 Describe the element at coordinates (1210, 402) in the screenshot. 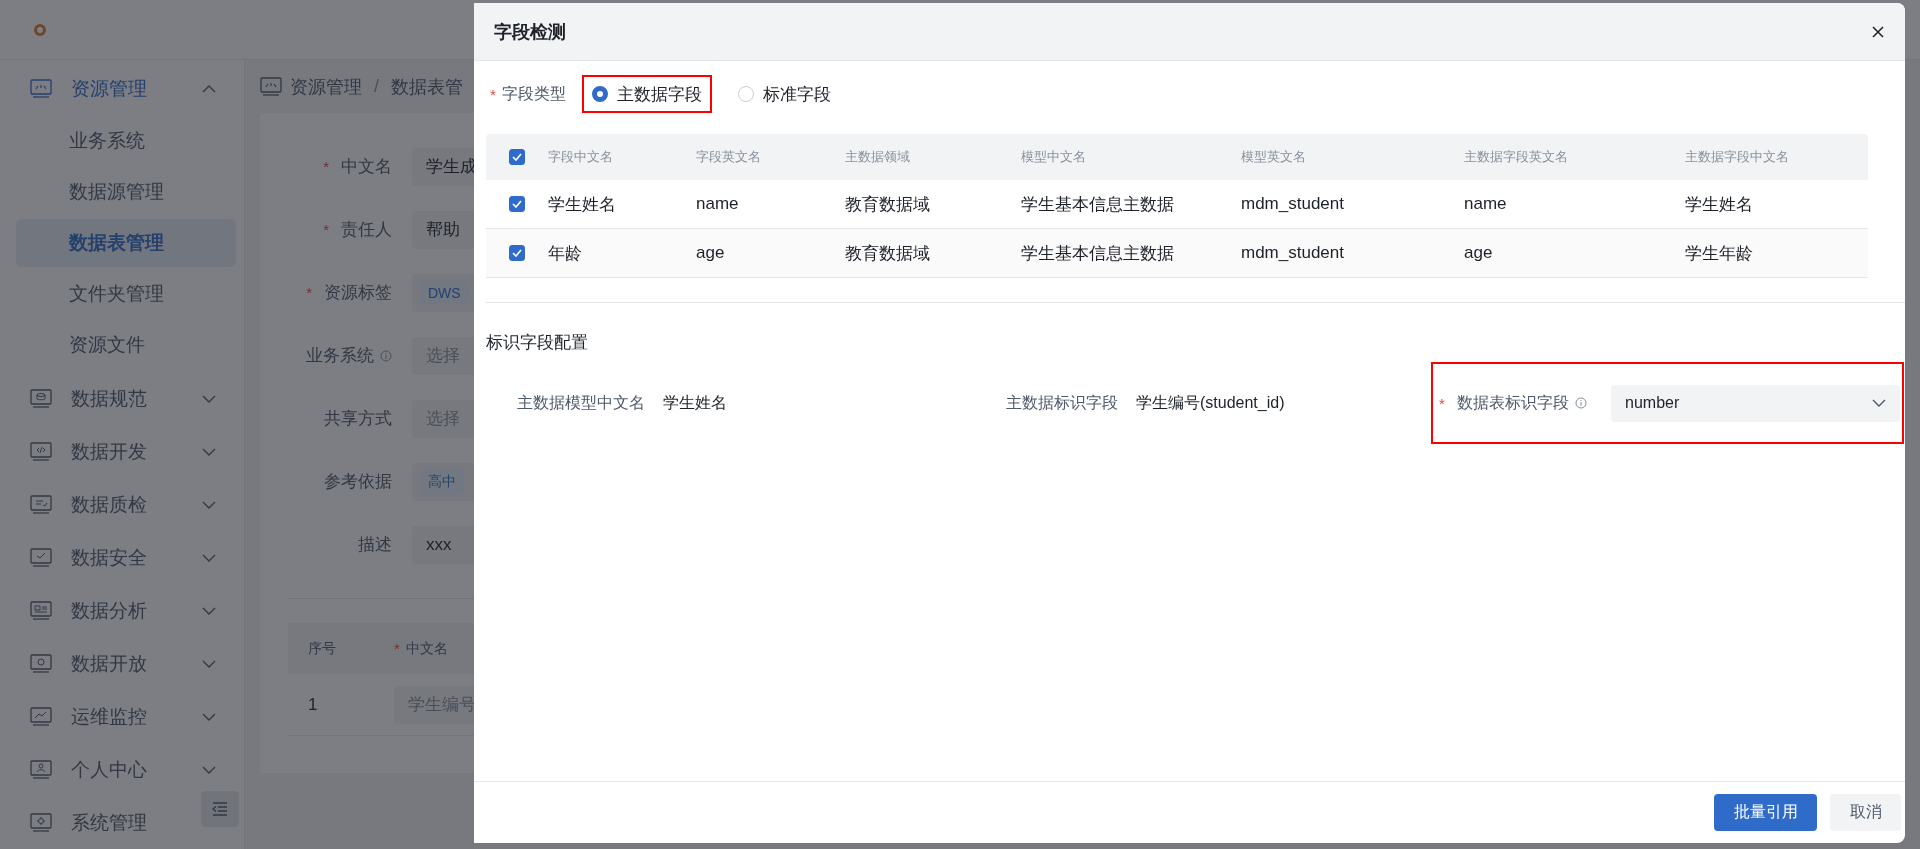

I see `field-value: 学生编号(student_id)` at that location.